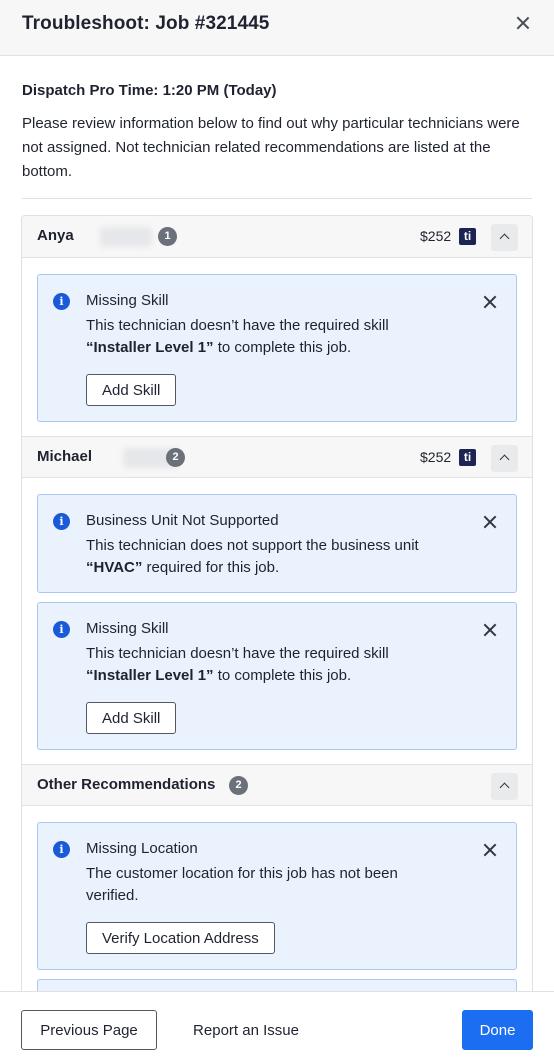 The width and height of the screenshot is (554, 1064). I want to click on verify-location-button: Verify Location Address, so click(180, 938).